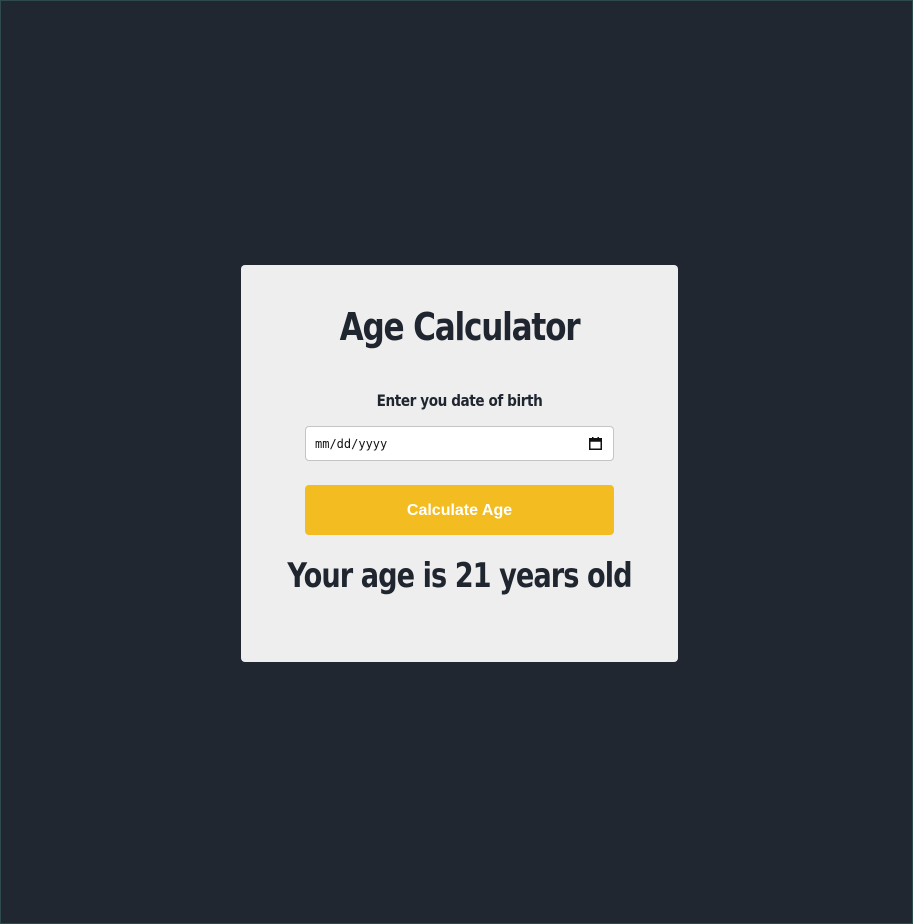  Describe the element at coordinates (460, 327) in the screenshot. I see `page-title: Age Calculator` at that location.